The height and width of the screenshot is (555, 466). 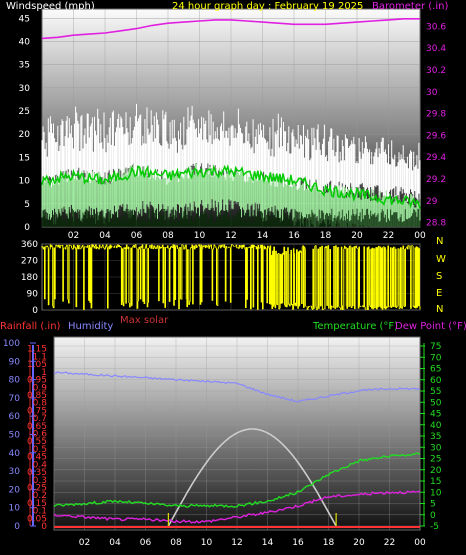 What do you see at coordinates (435, 415) in the screenshot?
I see `temperature-tick-label: 45` at bounding box center [435, 415].